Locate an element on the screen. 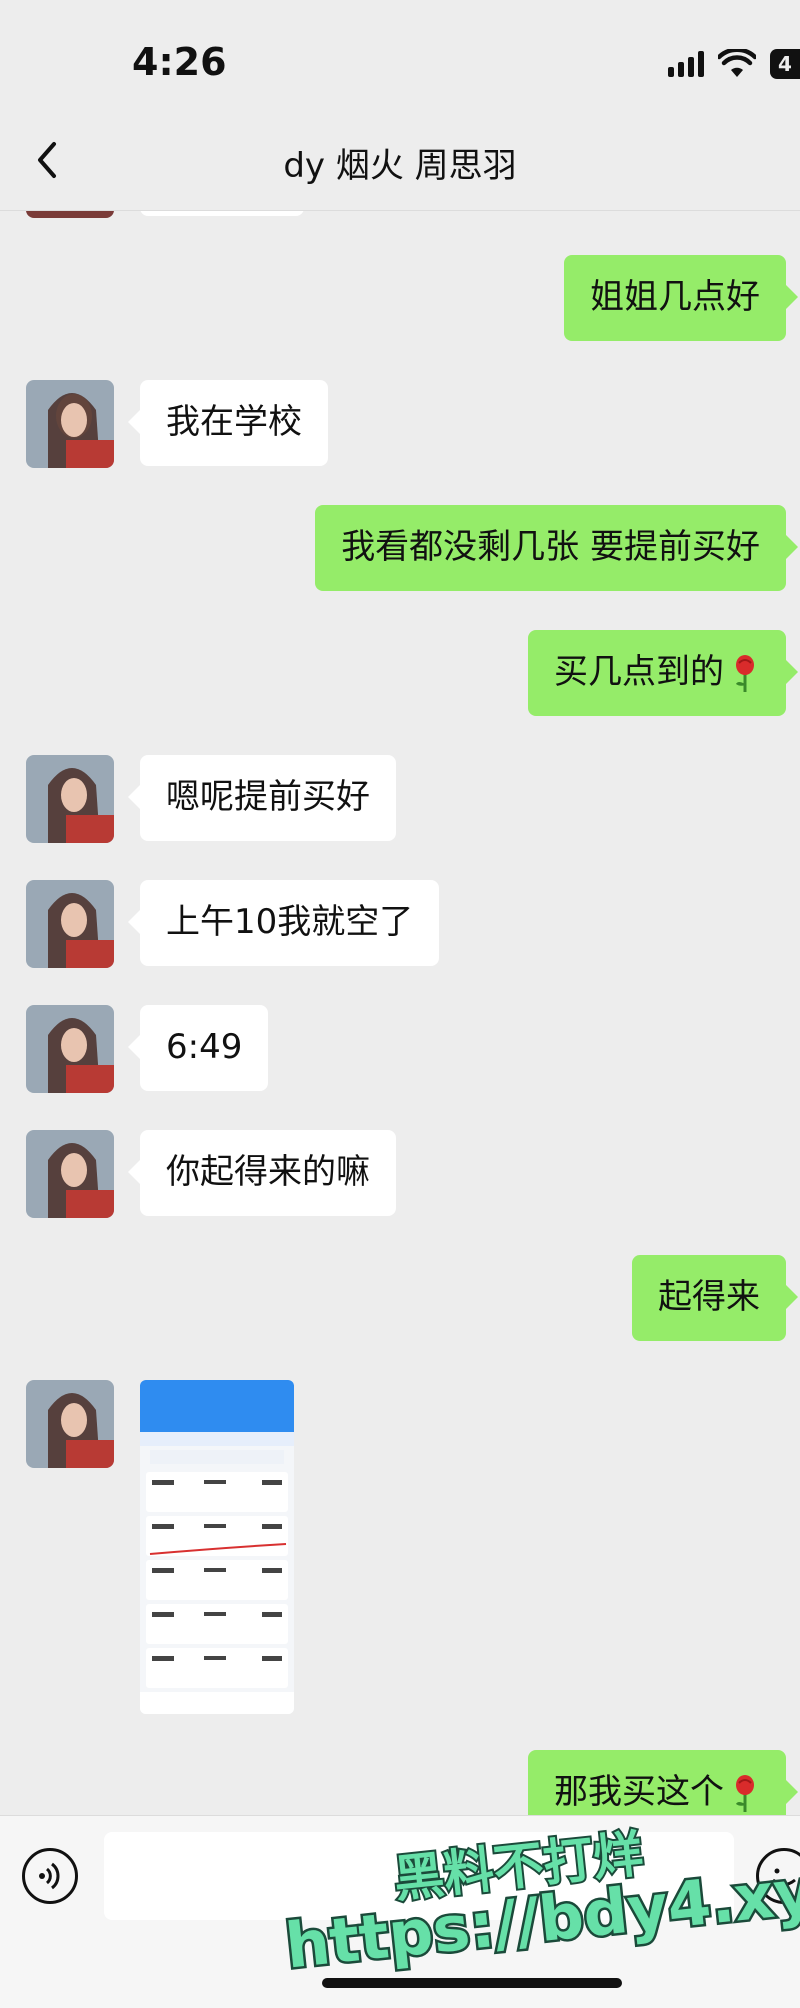 The image size is (800, 2008). emoji-button is located at coordinates (778, 1876).